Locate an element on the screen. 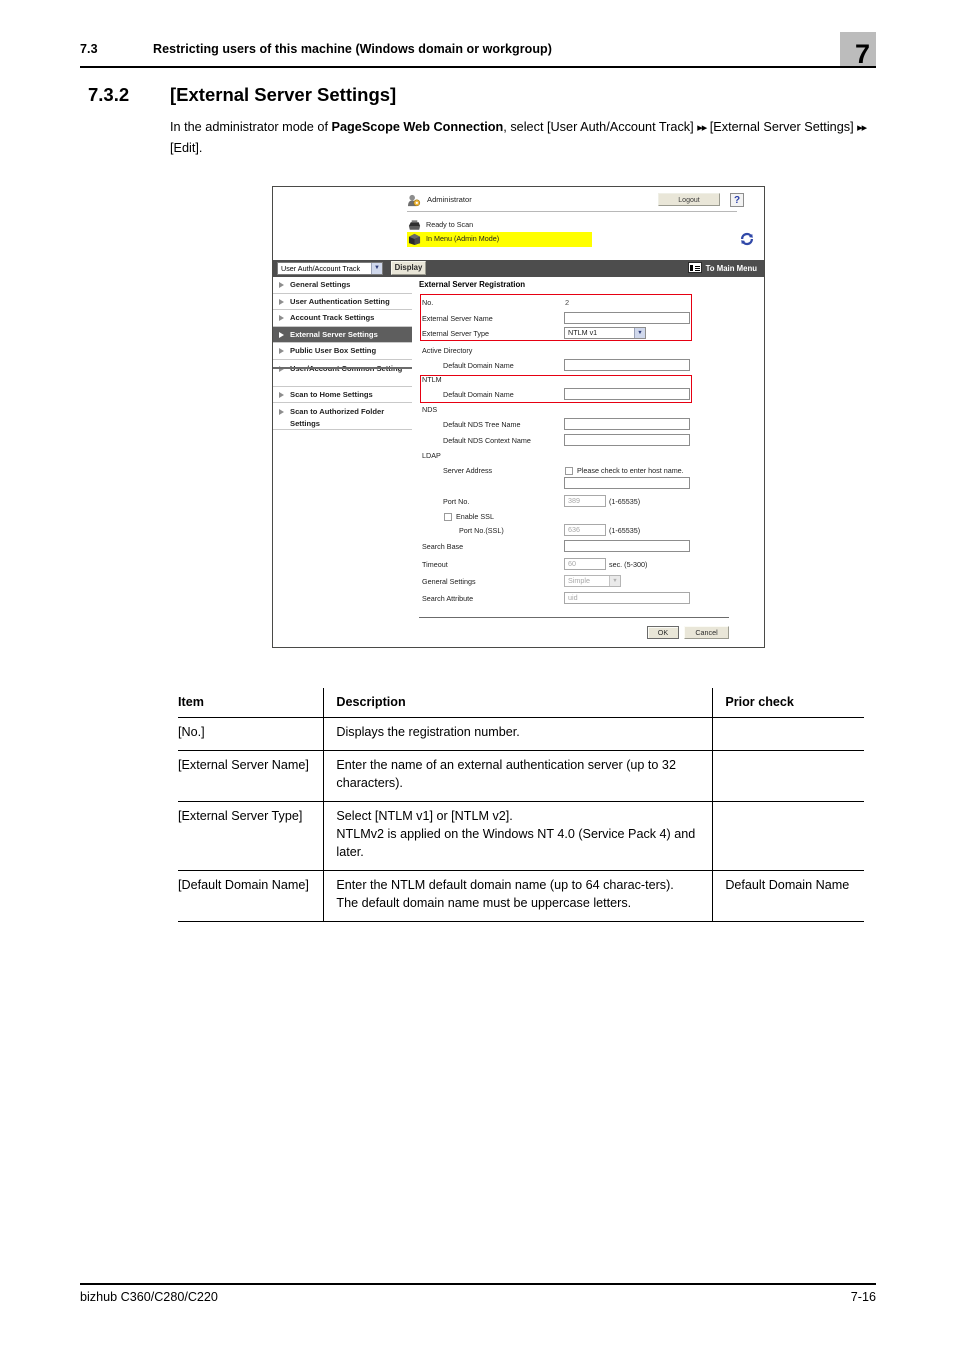 The height and width of the screenshot is (1350, 954). ok-button: OK is located at coordinates (663, 632).